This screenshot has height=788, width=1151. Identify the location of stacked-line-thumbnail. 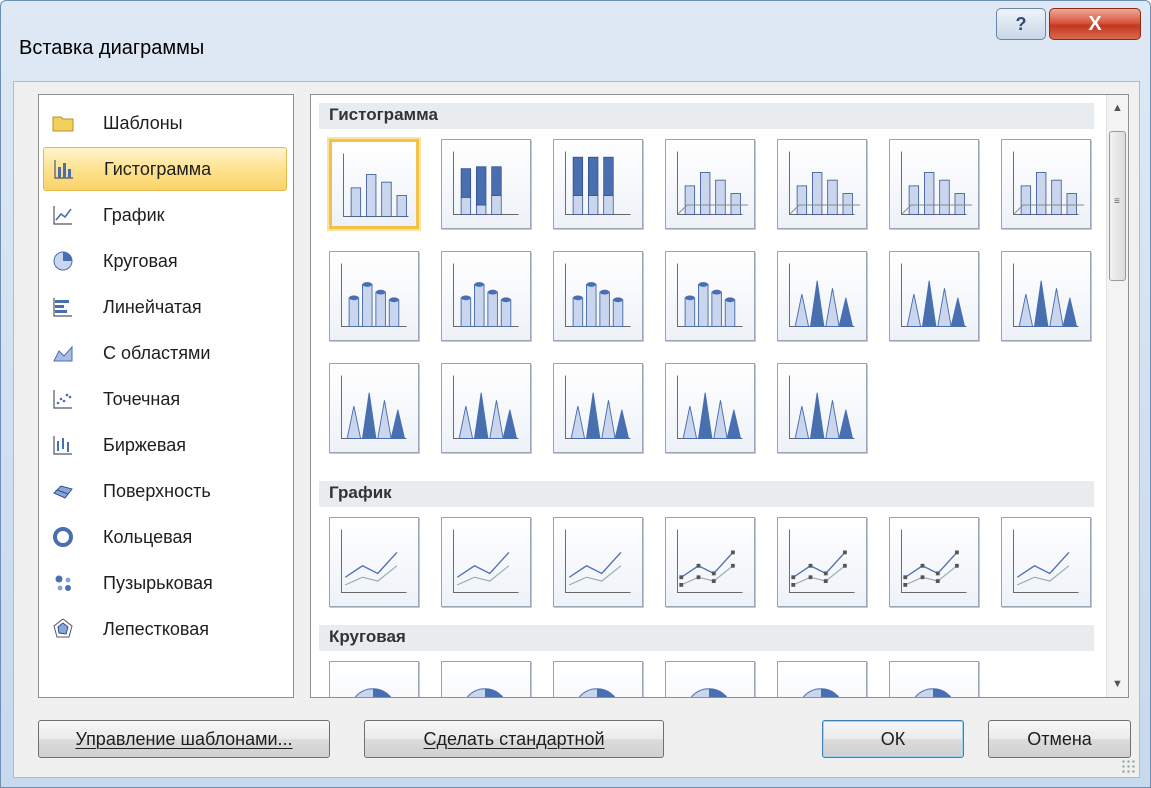
(486, 562).